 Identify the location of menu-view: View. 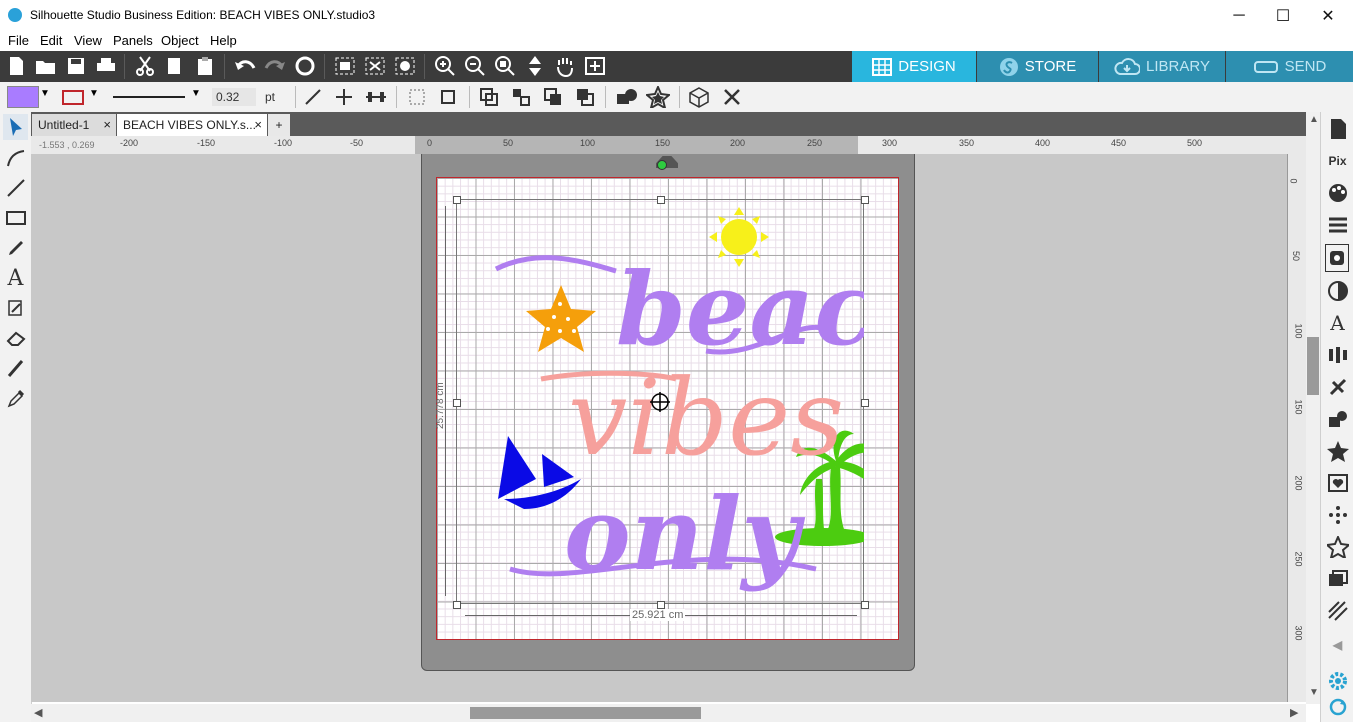
(88, 40).